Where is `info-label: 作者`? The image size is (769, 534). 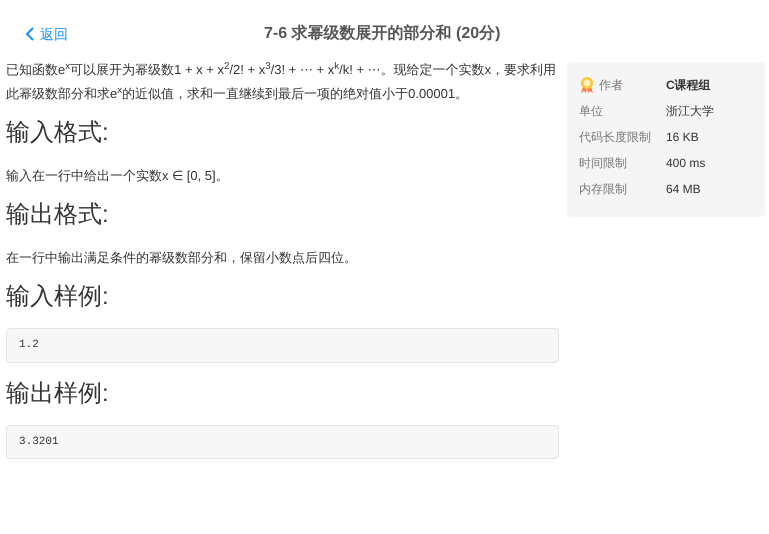 info-label: 作者 is located at coordinates (611, 85).